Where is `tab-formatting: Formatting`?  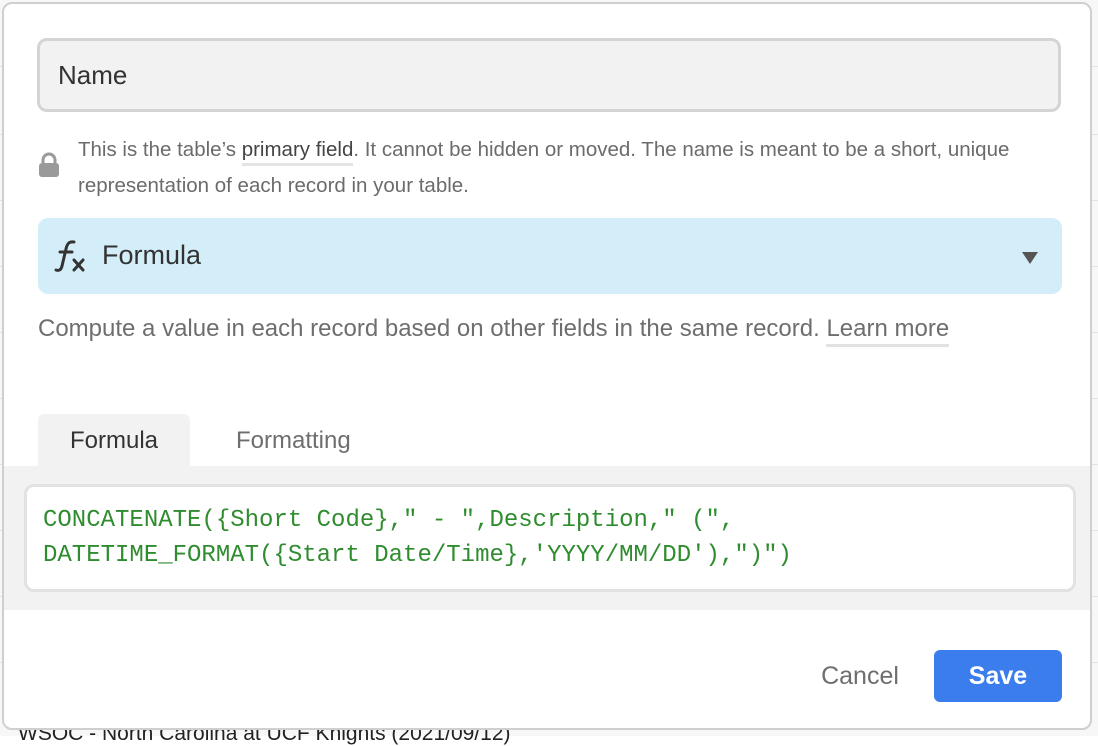
tab-formatting: Formatting is located at coordinates (293, 441).